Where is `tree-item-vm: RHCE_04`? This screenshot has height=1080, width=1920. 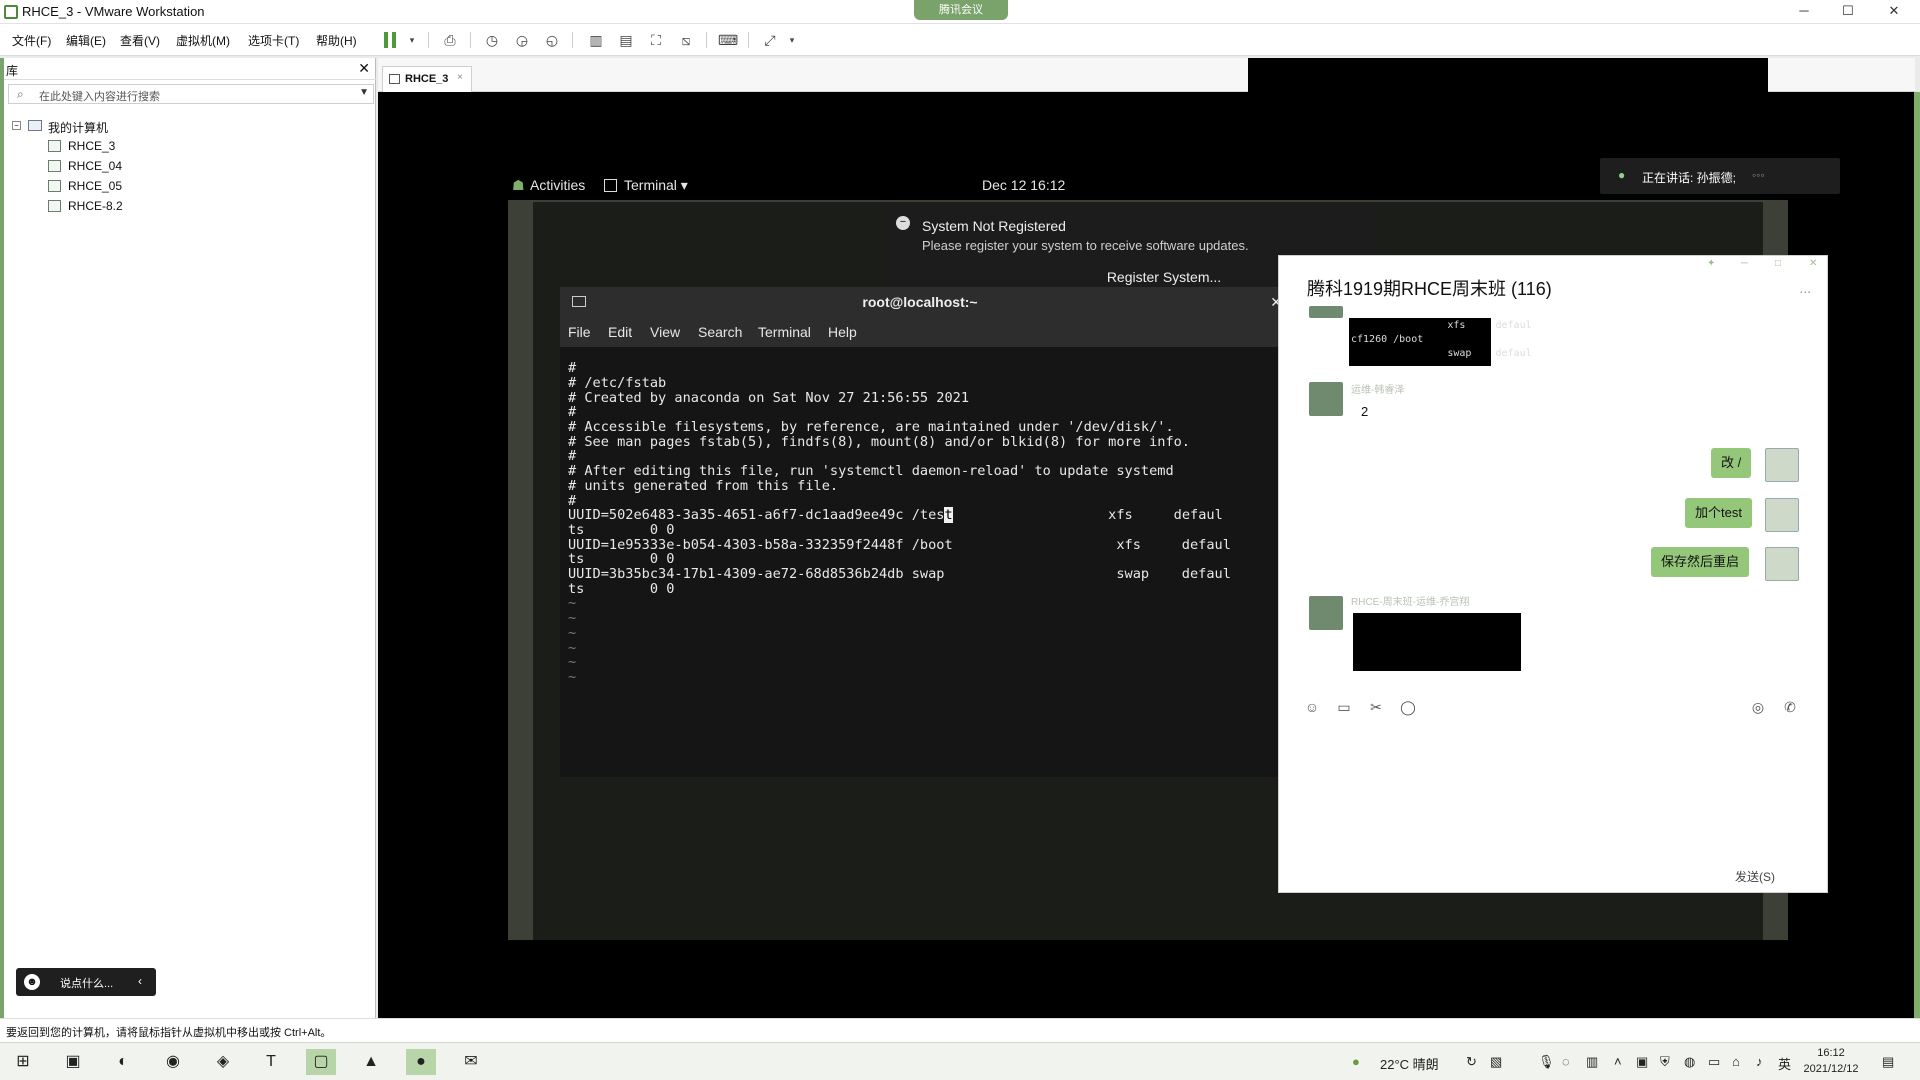
tree-item-vm: RHCE_04 is located at coordinates (184, 166).